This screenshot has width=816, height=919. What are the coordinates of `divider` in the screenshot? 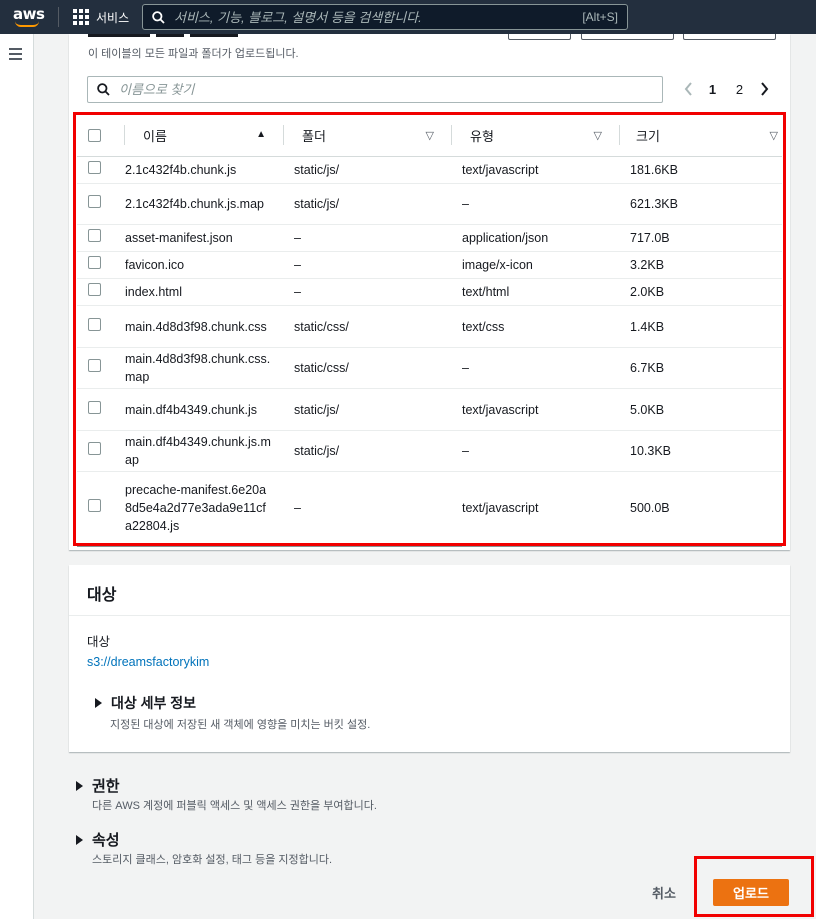 It's located at (429, 615).